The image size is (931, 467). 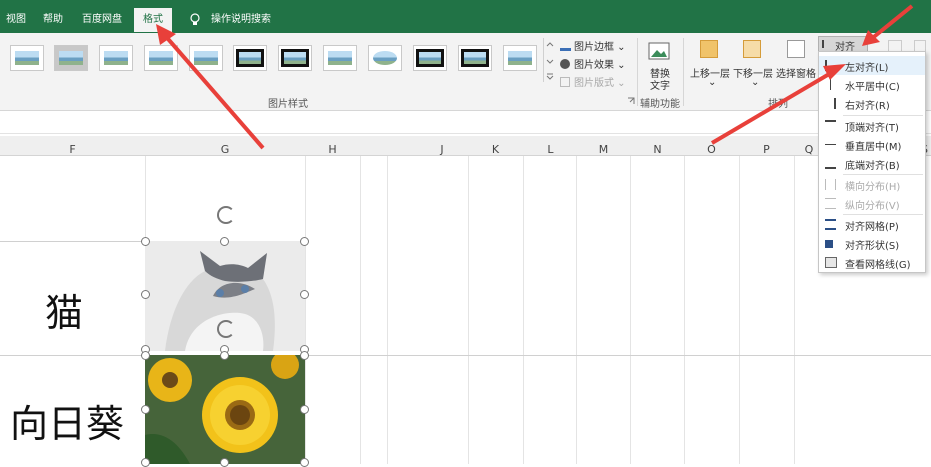 I want to click on column-header-f: F, so click(x=72, y=146).